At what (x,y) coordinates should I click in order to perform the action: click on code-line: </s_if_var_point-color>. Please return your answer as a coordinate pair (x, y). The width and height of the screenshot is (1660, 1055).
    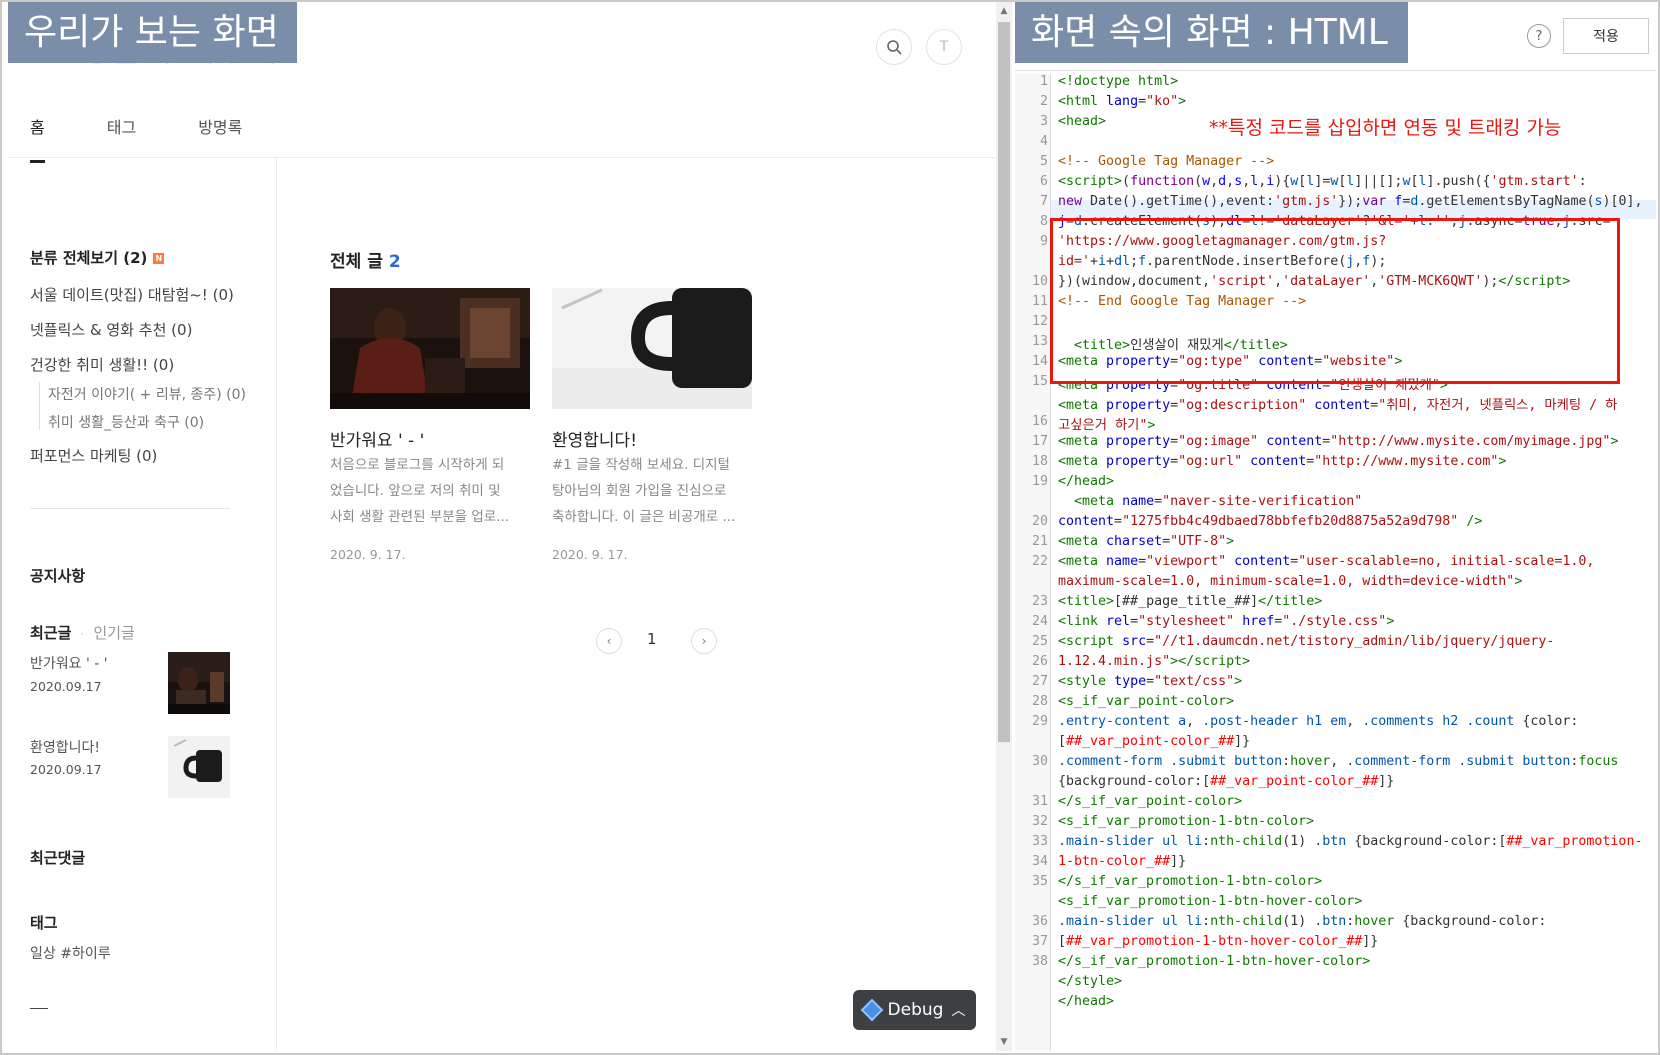
    Looking at the image, I should click on (1150, 801).